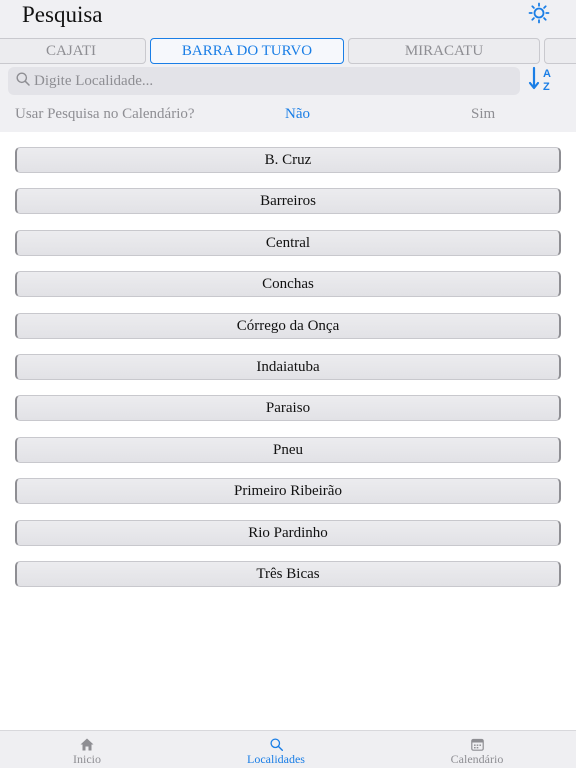  I want to click on list-item: Pneu, so click(288, 450).